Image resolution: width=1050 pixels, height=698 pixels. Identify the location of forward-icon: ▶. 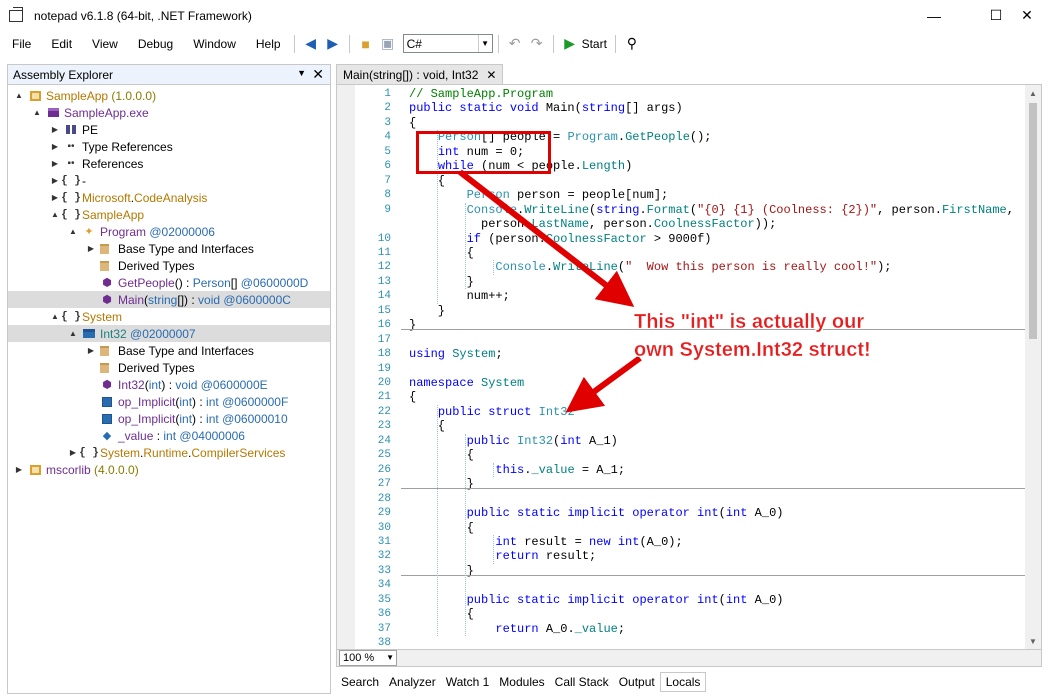
(333, 44).